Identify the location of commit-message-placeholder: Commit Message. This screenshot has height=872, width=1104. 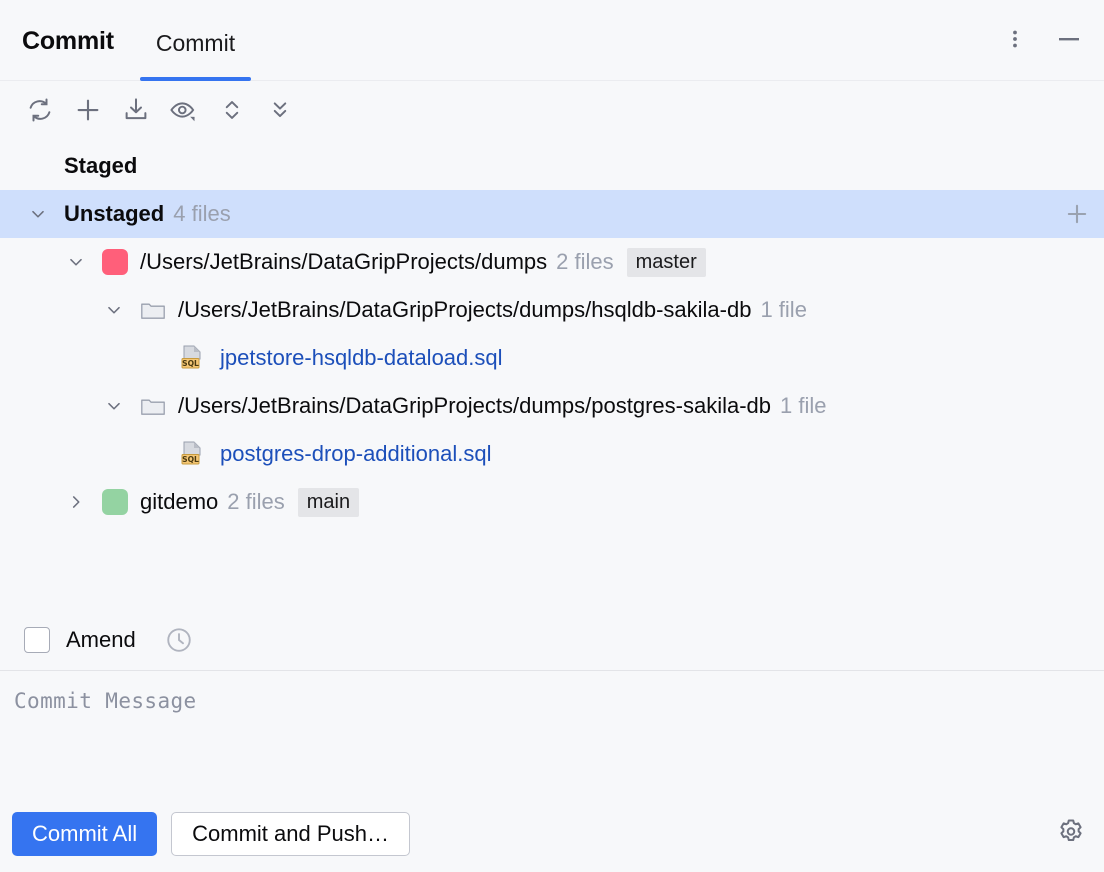
(105, 701).